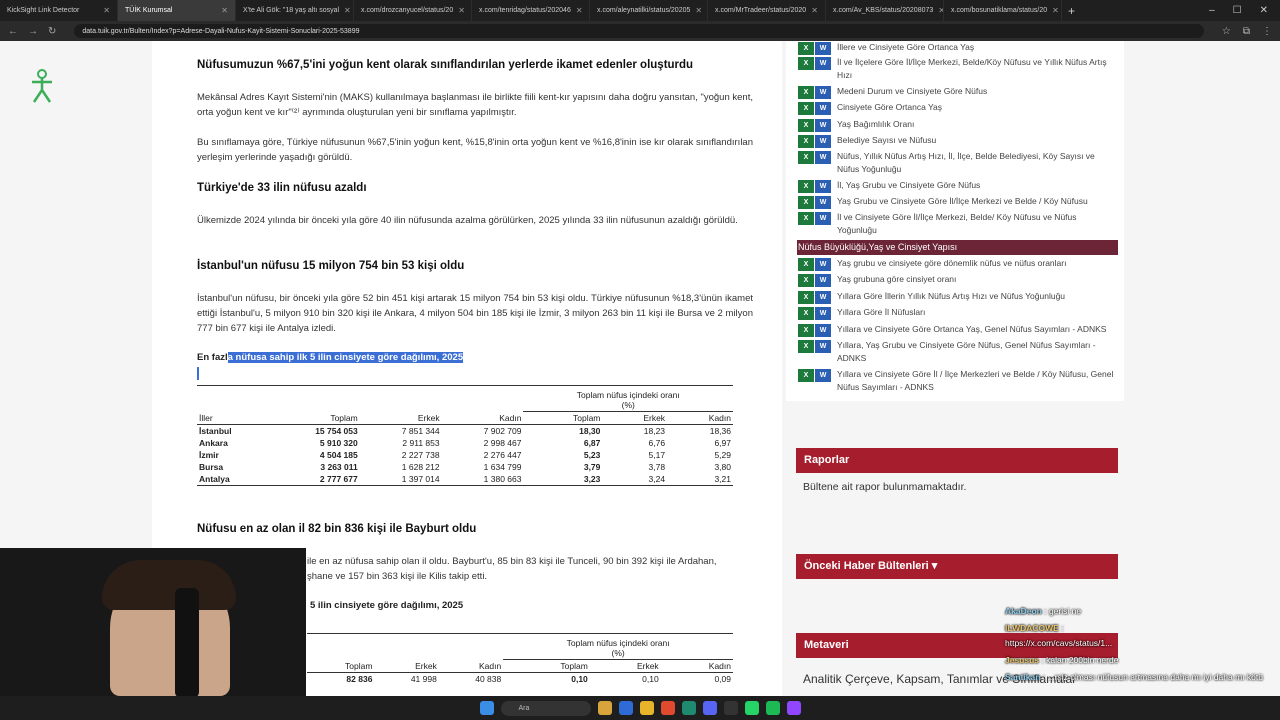 The image size is (1280, 720). I want to click on sidebar-item-label: Medeni Durum ve Cinsiyete Göre Nüfus, so click(912, 91).